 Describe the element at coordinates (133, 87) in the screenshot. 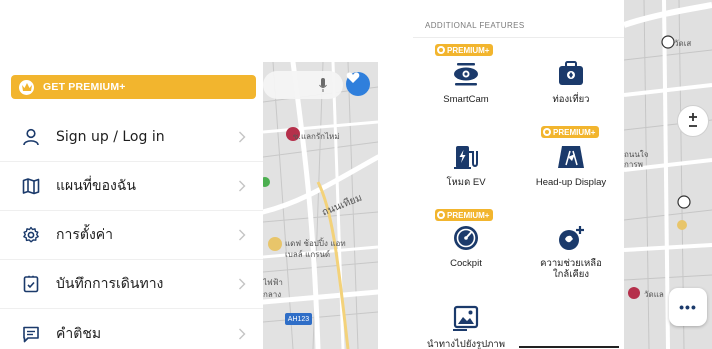

I see `get-premium-button: GET PREMIUM+` at that location.